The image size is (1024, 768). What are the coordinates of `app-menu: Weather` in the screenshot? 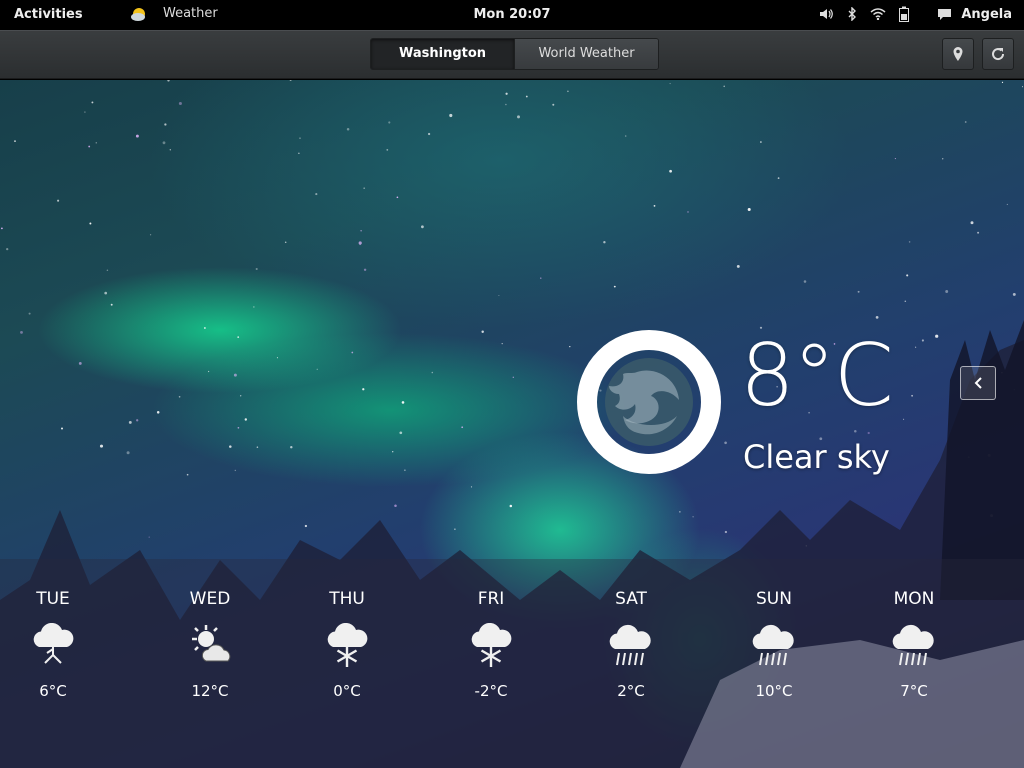 It's located at (190, 13).